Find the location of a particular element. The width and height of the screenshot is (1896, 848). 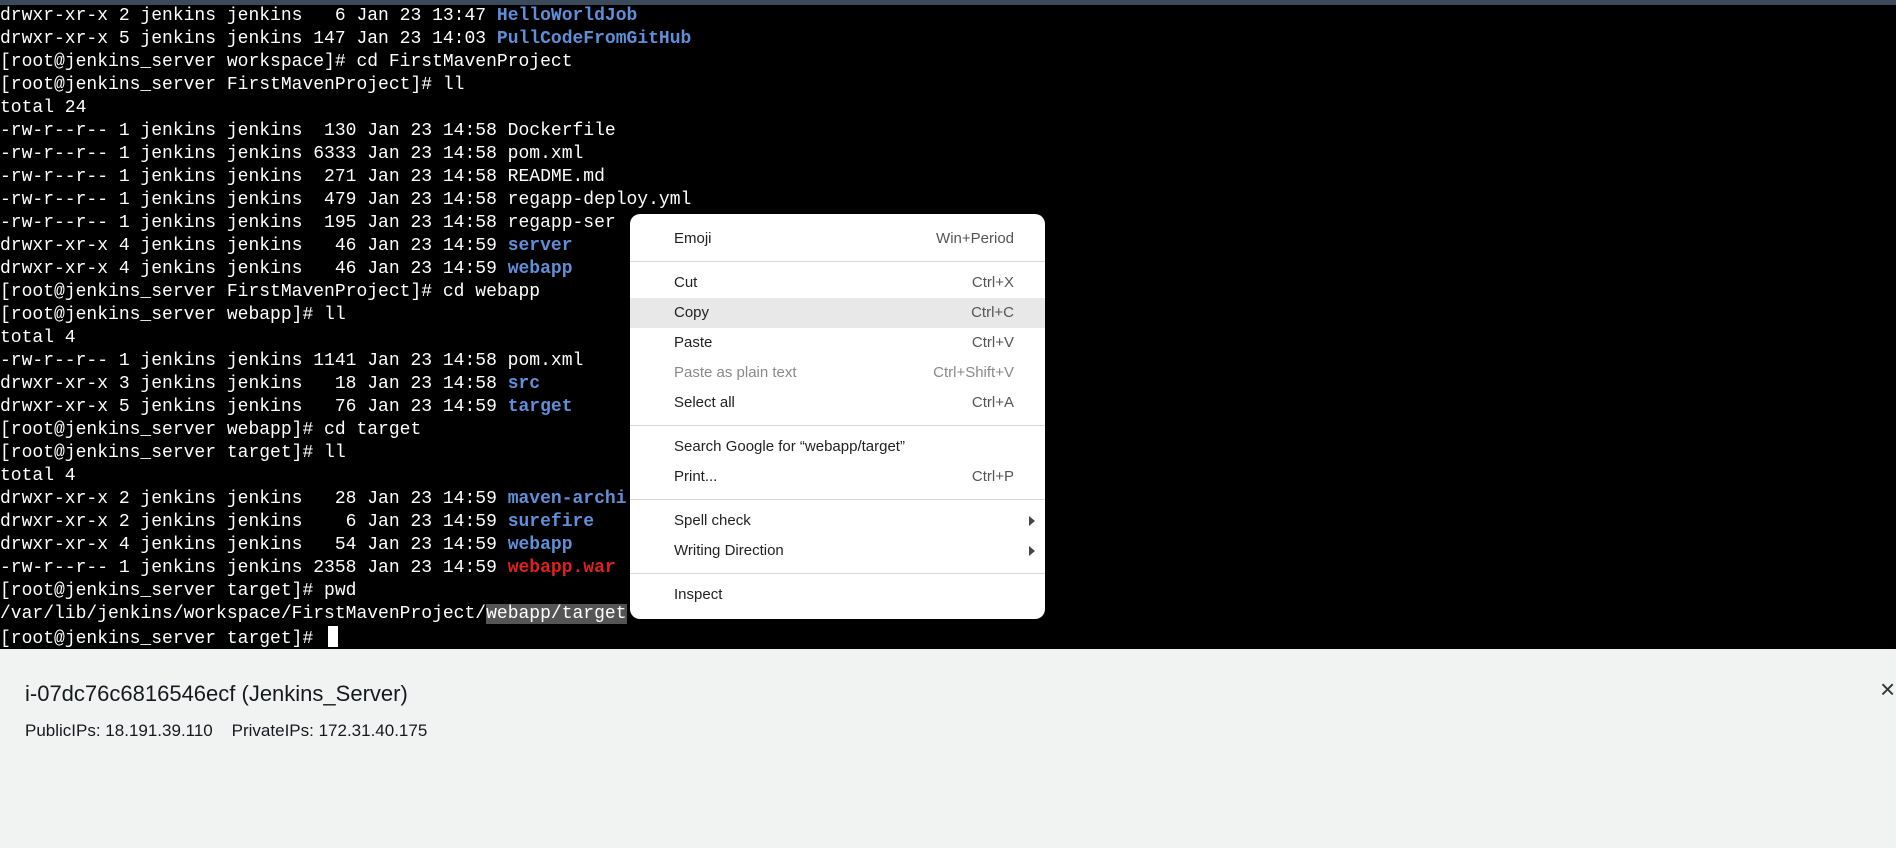

directory-name: HelloWorldJob is located at coordinates (567, 16).